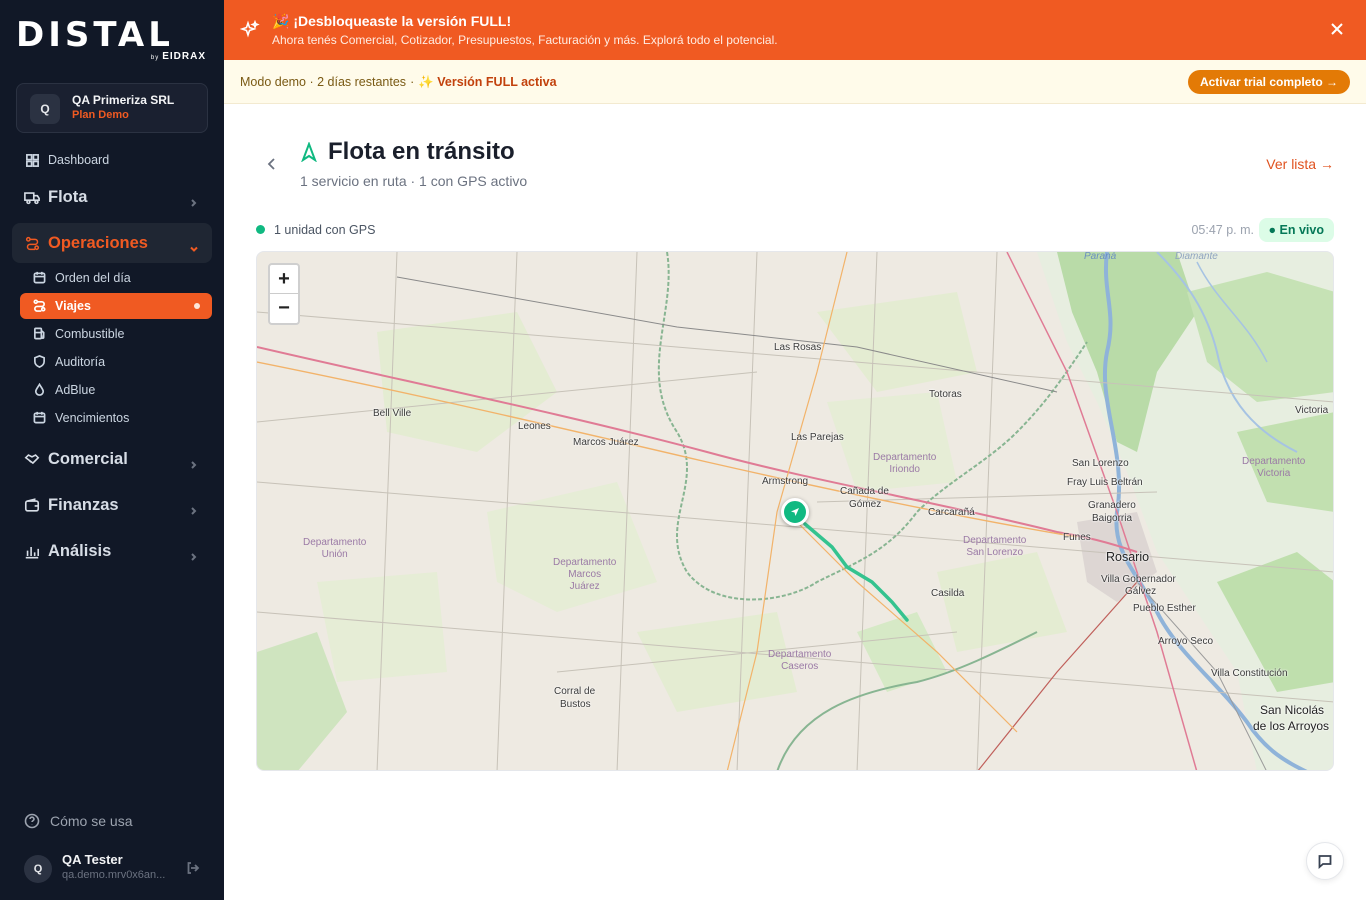 The height and width of the screenshot is (900, 1366). Describe the element at coordinates (78, 821) in the screenshot. I see `help-link: Cómo se usa` at that location.